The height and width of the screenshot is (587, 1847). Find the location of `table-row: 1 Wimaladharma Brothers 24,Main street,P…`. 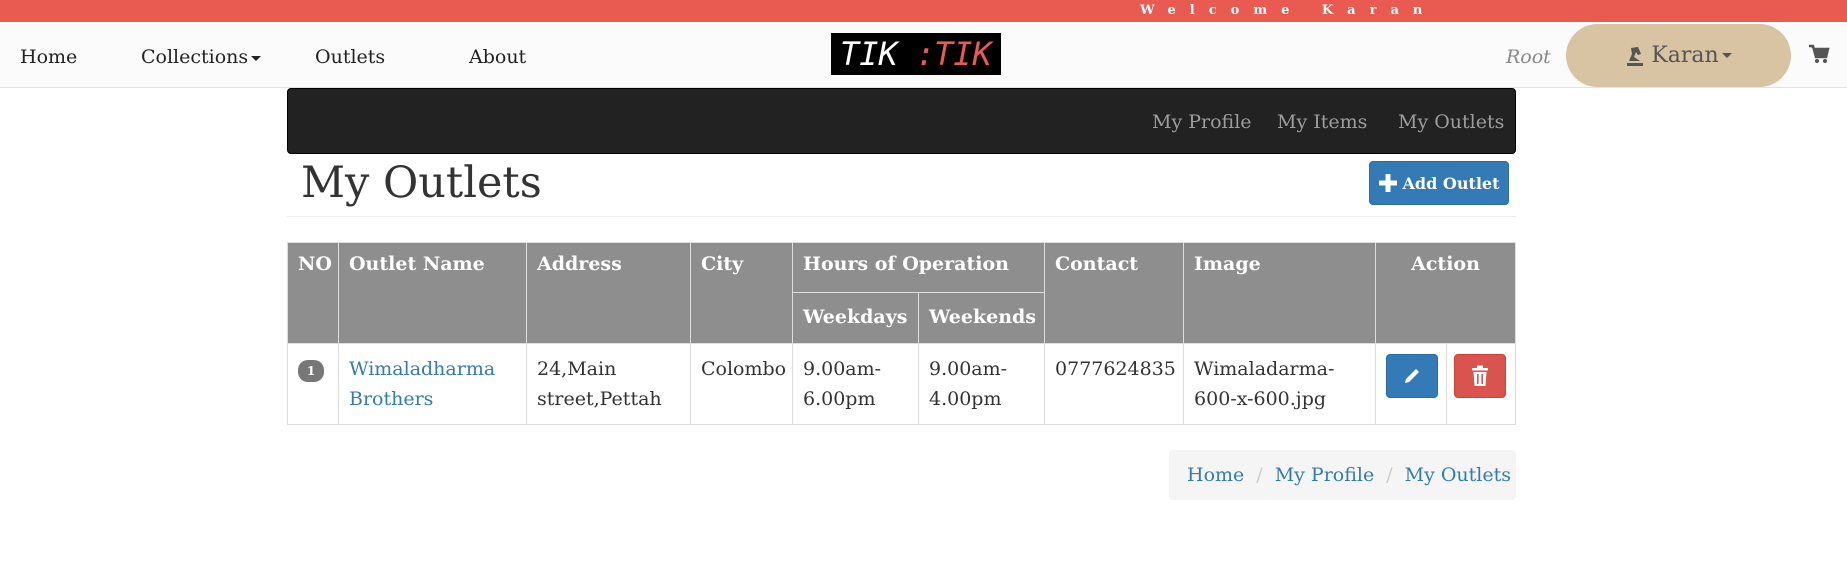

table-row: 1 Wimaladharma Brothers 24,Main street,P… is located at coordinates (902, 384).